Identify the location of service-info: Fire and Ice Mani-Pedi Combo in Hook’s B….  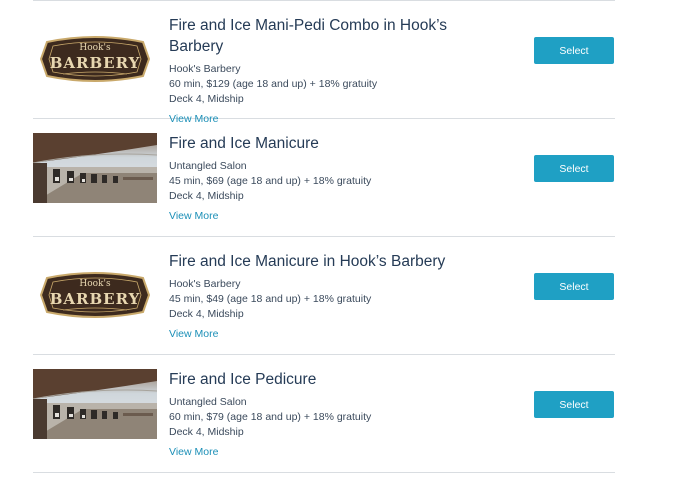
(319, 71).